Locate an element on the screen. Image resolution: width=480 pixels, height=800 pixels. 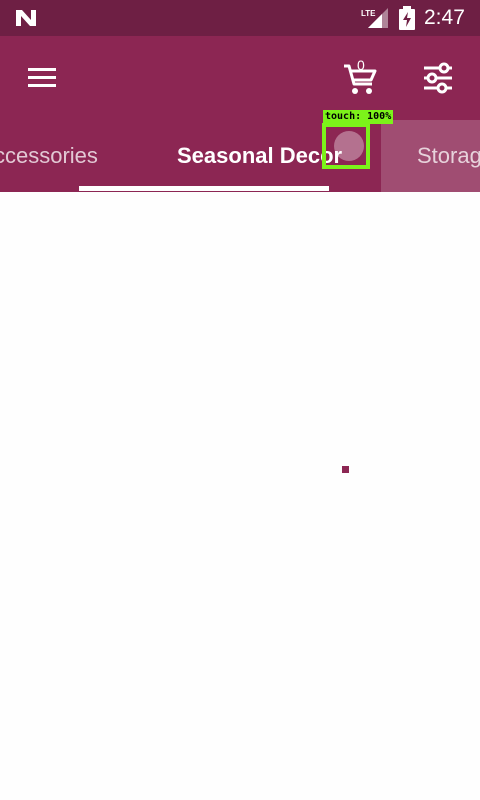
cart-count-badge: 0 is located at coordinates (361, 65).